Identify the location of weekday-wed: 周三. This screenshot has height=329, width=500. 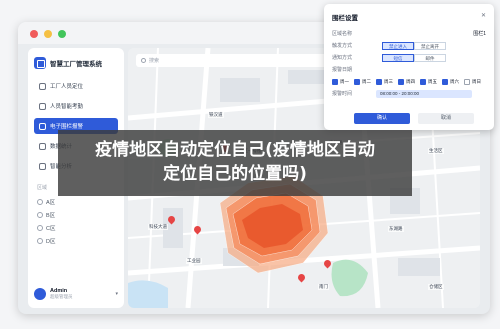
(384, 81).